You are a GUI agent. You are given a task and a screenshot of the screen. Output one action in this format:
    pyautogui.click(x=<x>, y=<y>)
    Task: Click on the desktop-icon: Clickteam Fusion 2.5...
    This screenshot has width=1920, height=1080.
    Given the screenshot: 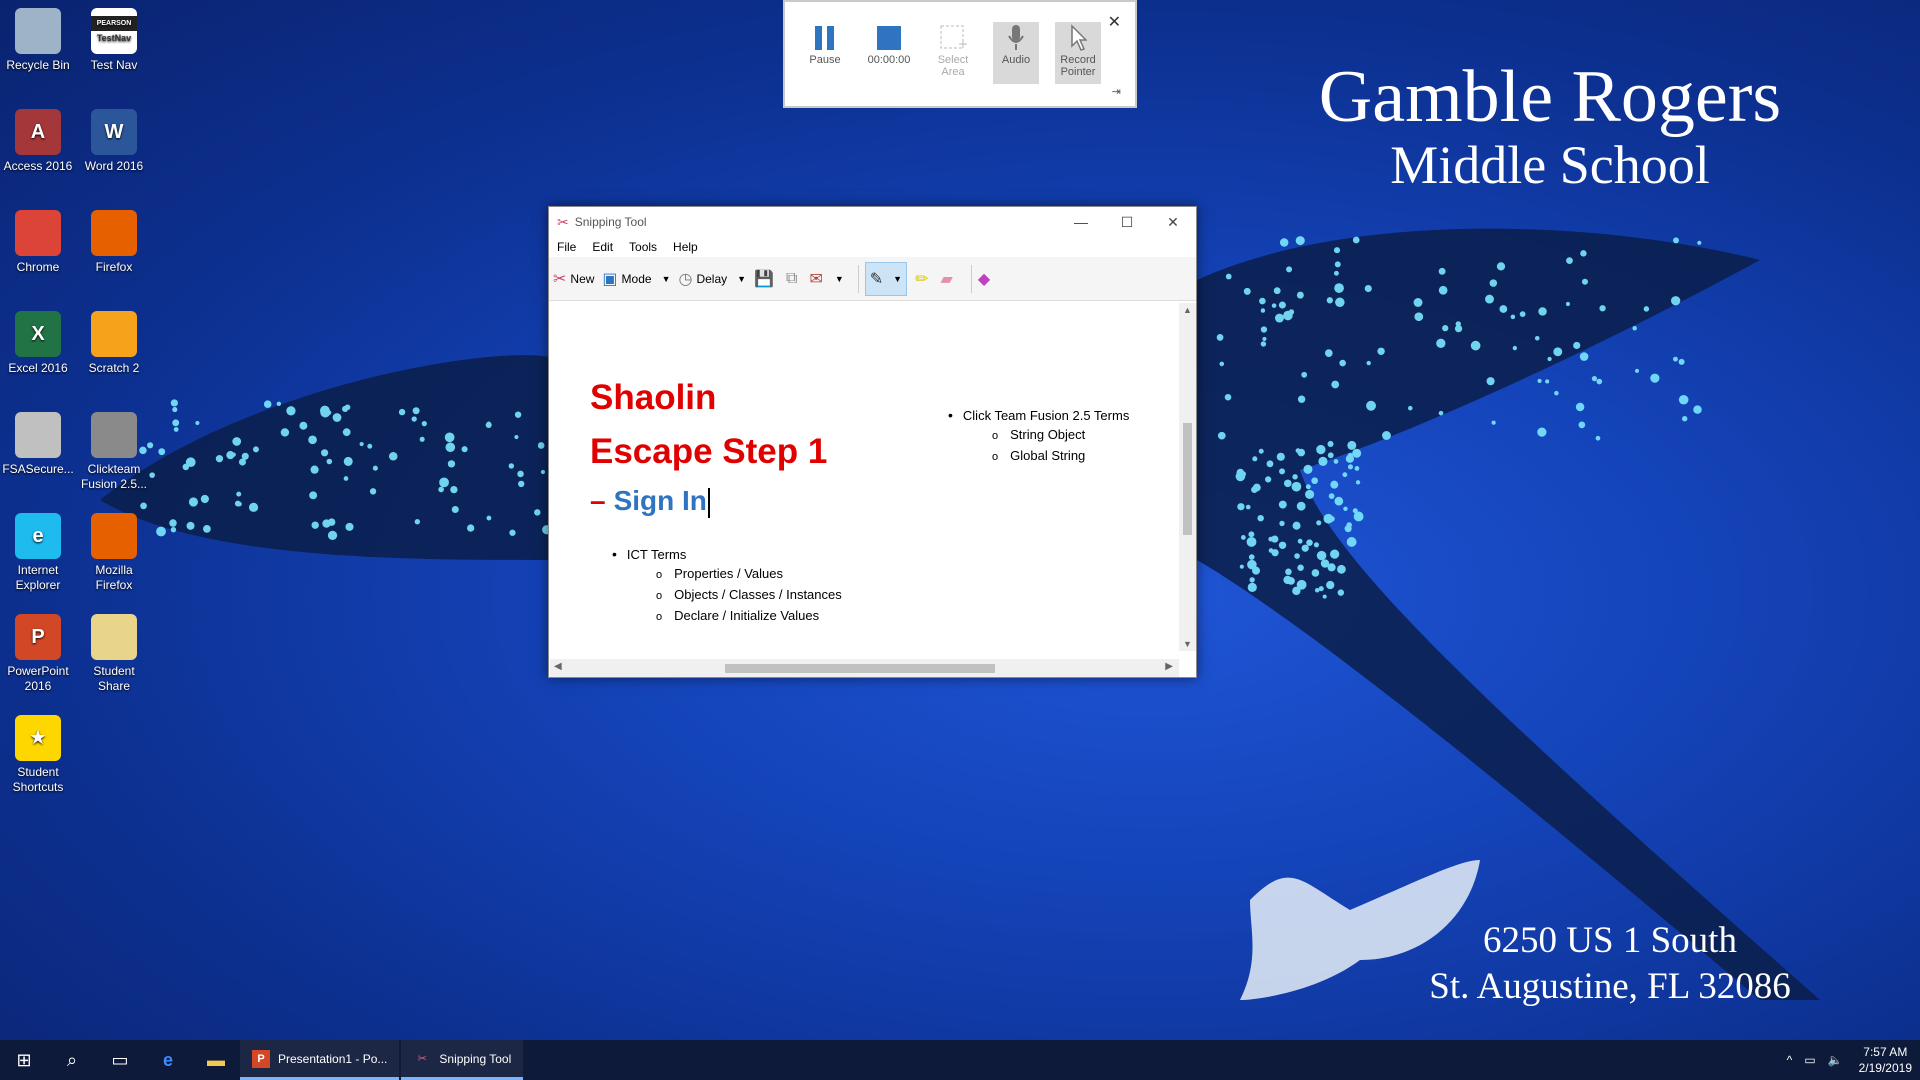 What is the action you would take?
    pyautogui.click(x=114, y=452)
    